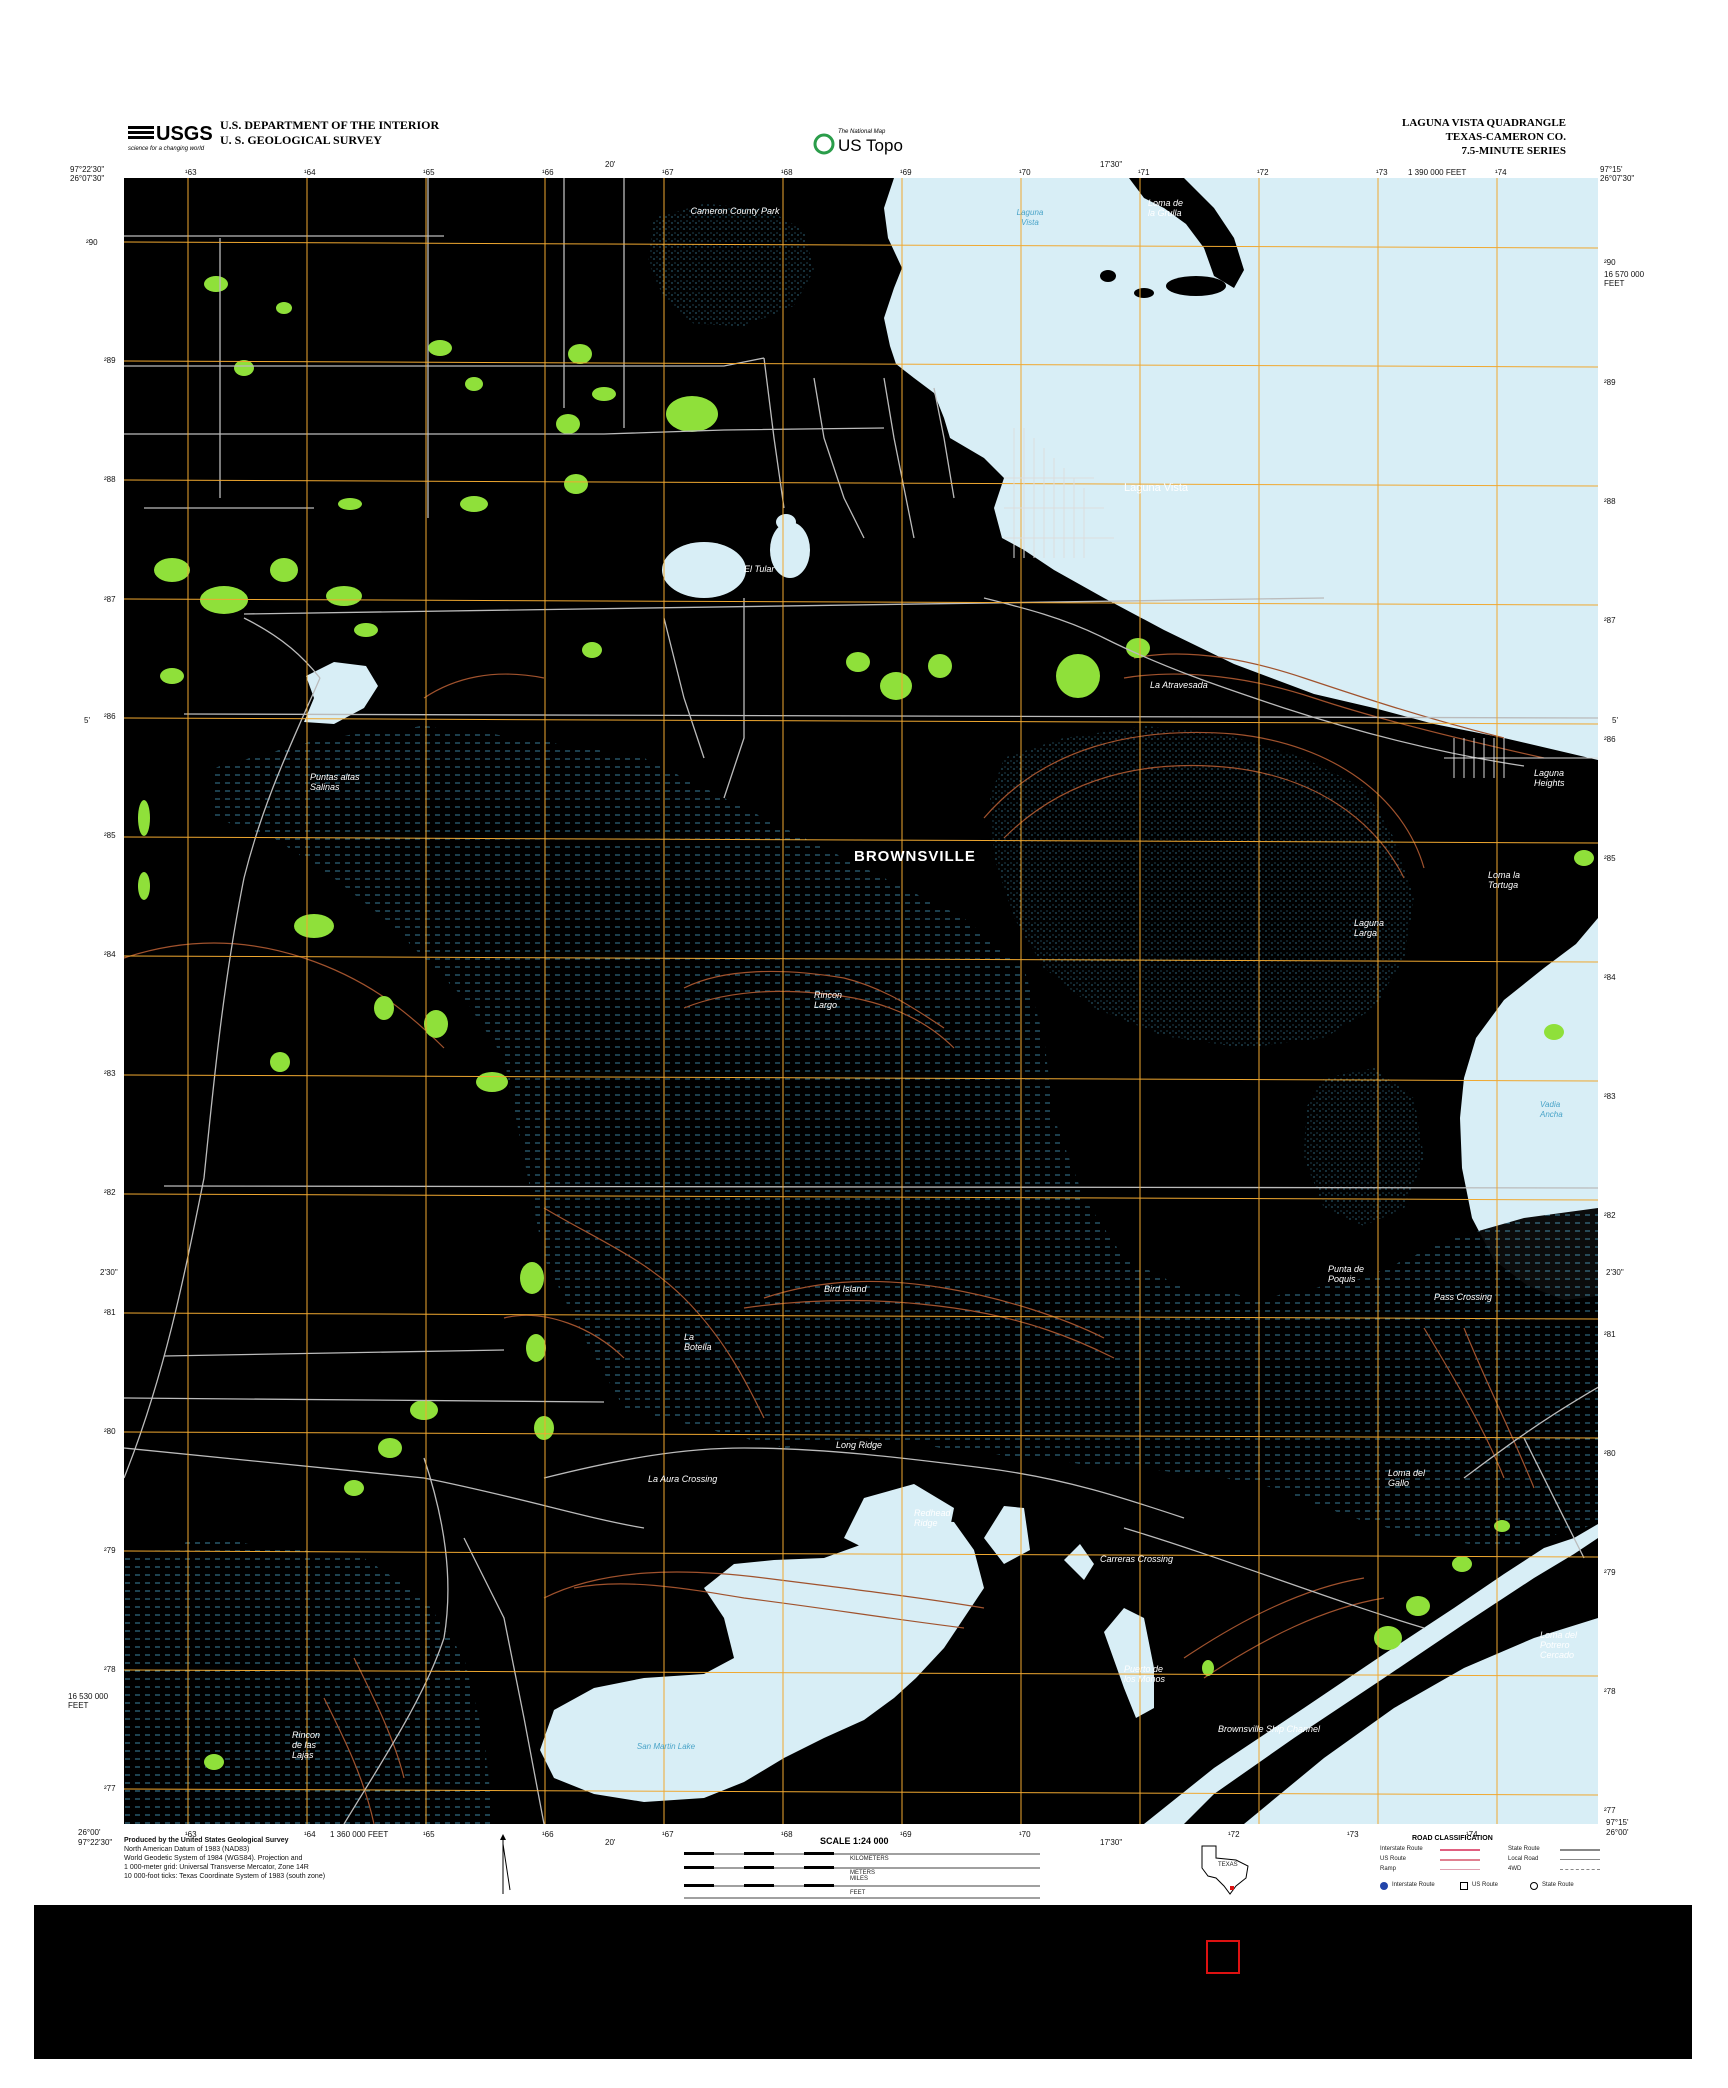  Describe the element at coordinates (1617, 178) in the screenshot. I see `corner-tr-lat: 26°07'30"` at that location.